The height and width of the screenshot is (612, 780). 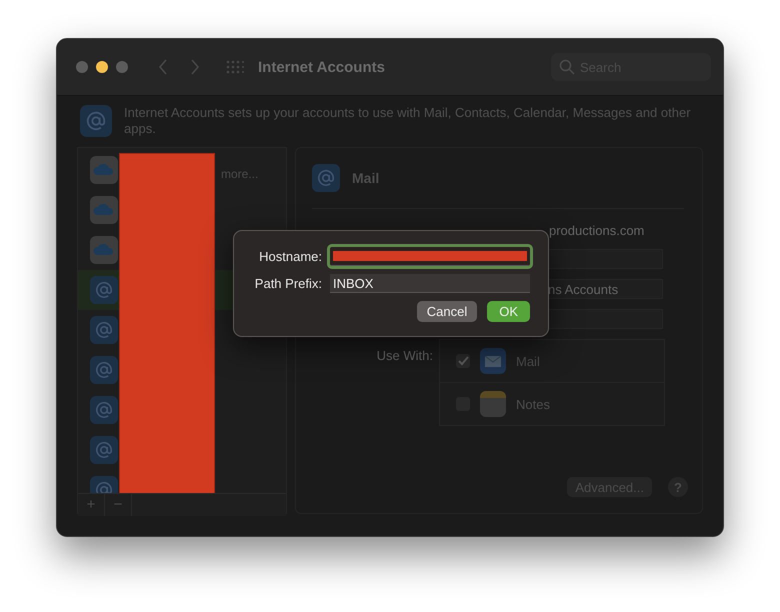 What do you see at coordinates (321, 67) in the screenshot?
I see `window-title: Internet Accounts` at bounding box center [321, 67].